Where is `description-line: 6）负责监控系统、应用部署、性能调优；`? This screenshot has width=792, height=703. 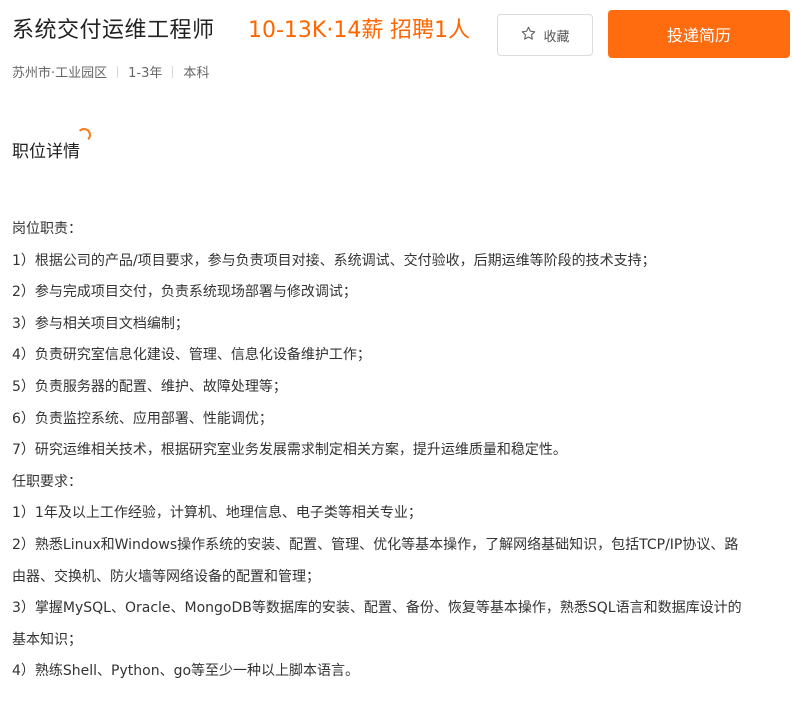
description-line: 6）负责监控系统、应用部署、性能调优； is located at coordinates (142, 418).